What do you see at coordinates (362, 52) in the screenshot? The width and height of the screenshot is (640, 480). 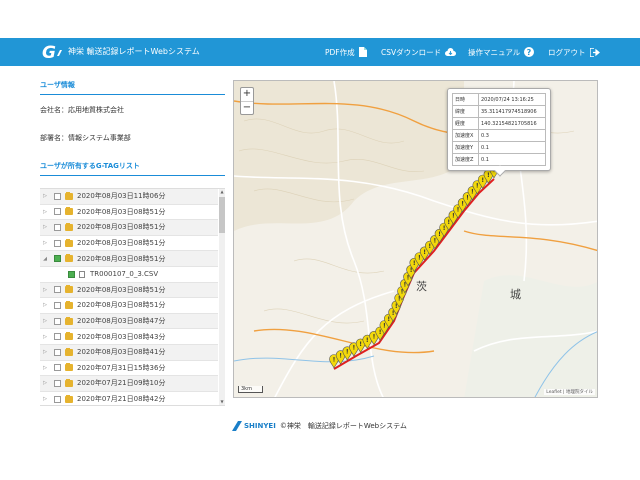 I see `document-icon` at bounding box center [362, 52].